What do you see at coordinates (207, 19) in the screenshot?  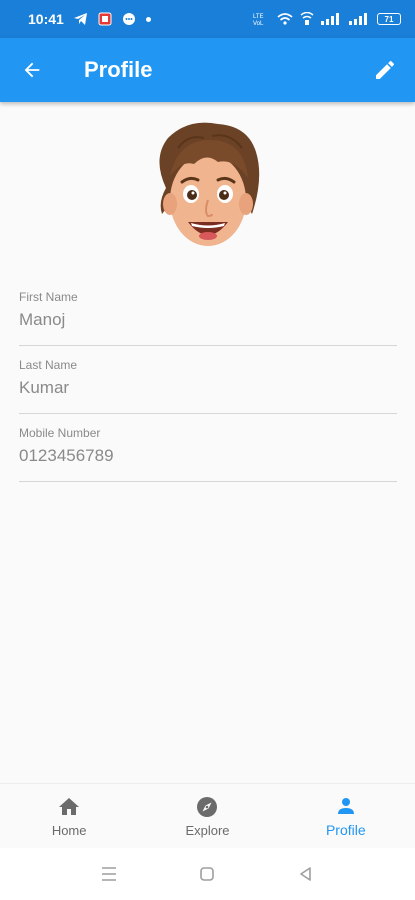 I see `status-bar: 10:41 LTE VoL 71` at bounding box center [207, 19].